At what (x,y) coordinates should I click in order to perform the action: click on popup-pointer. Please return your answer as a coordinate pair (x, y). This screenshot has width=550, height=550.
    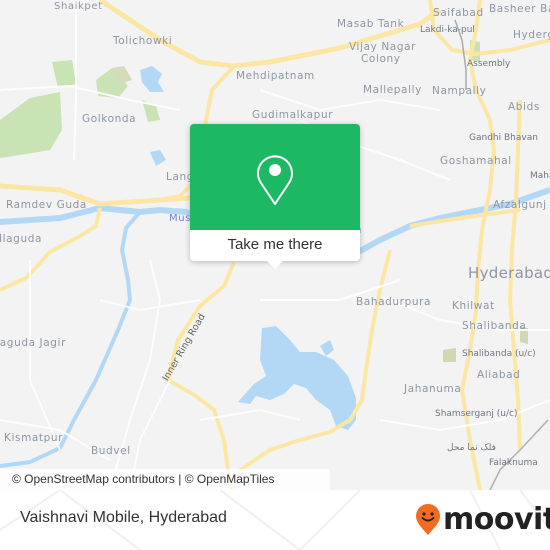
    Looking at the image, I should click on (275, 264).